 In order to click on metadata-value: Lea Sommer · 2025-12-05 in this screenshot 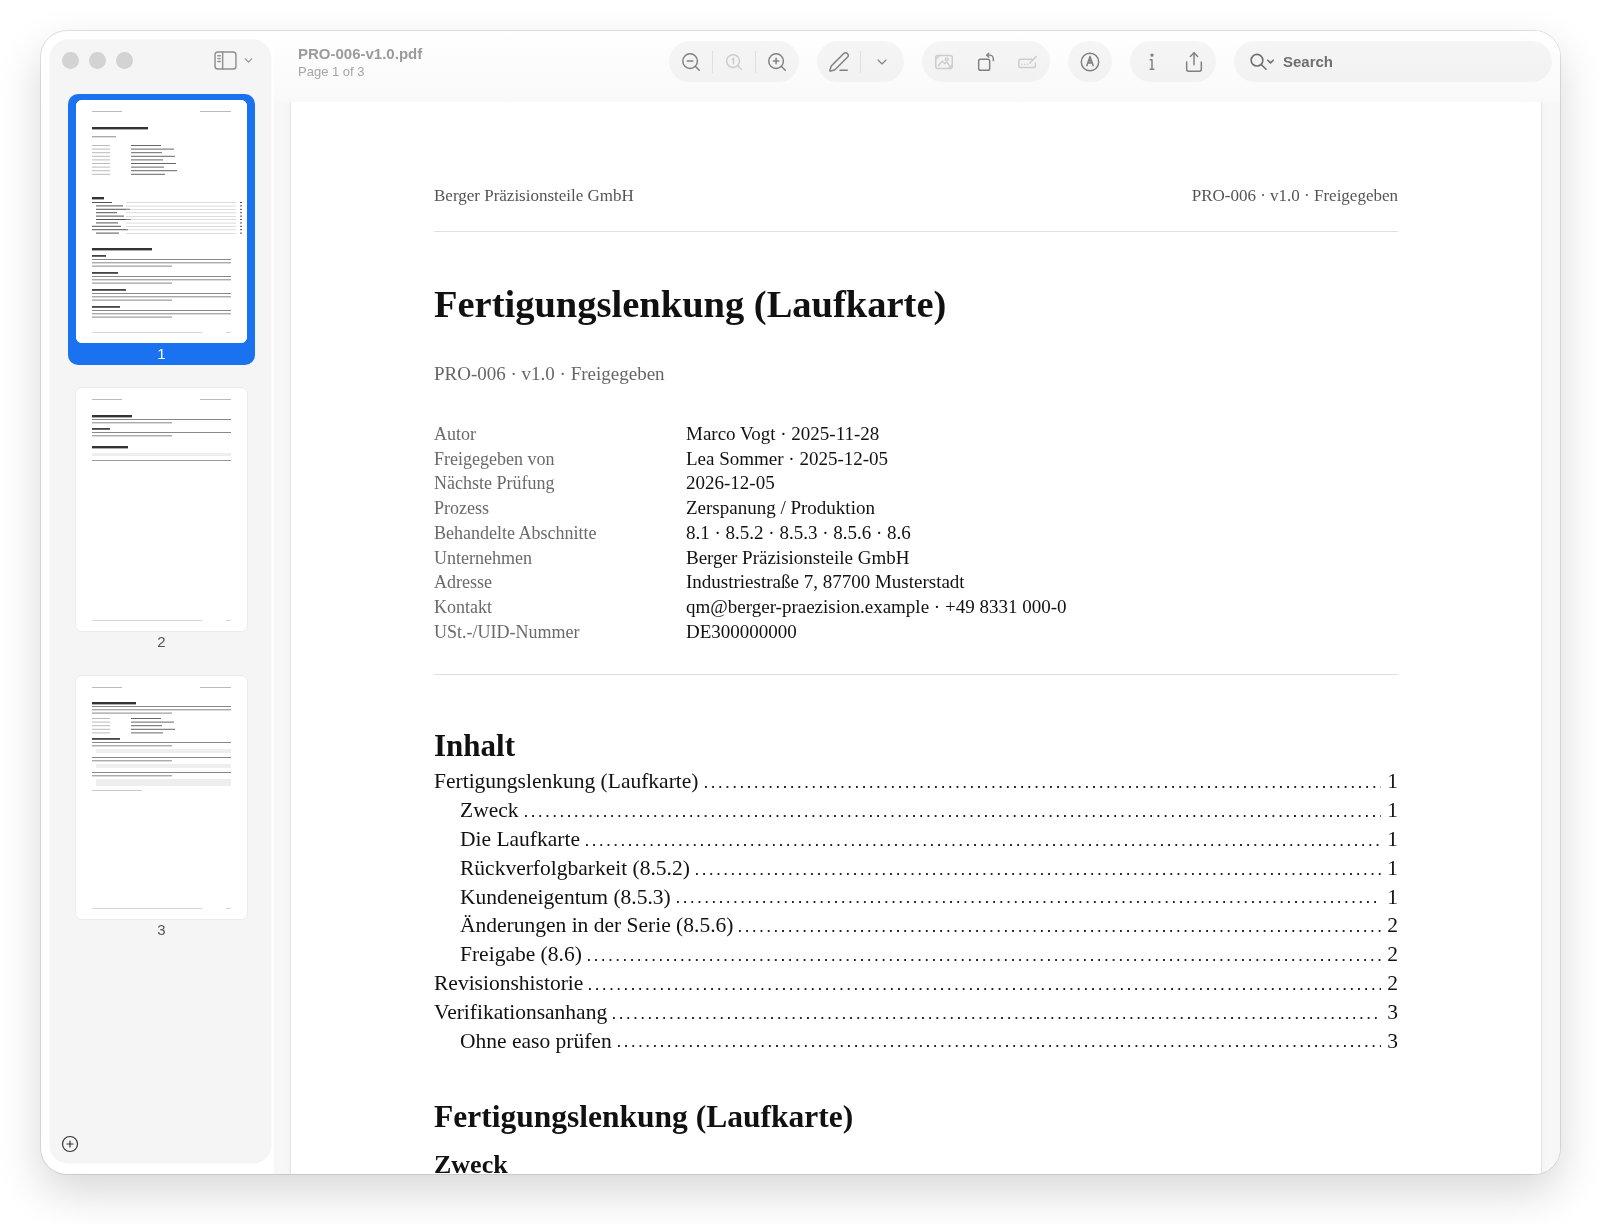, I will do `click(788, 458)`.